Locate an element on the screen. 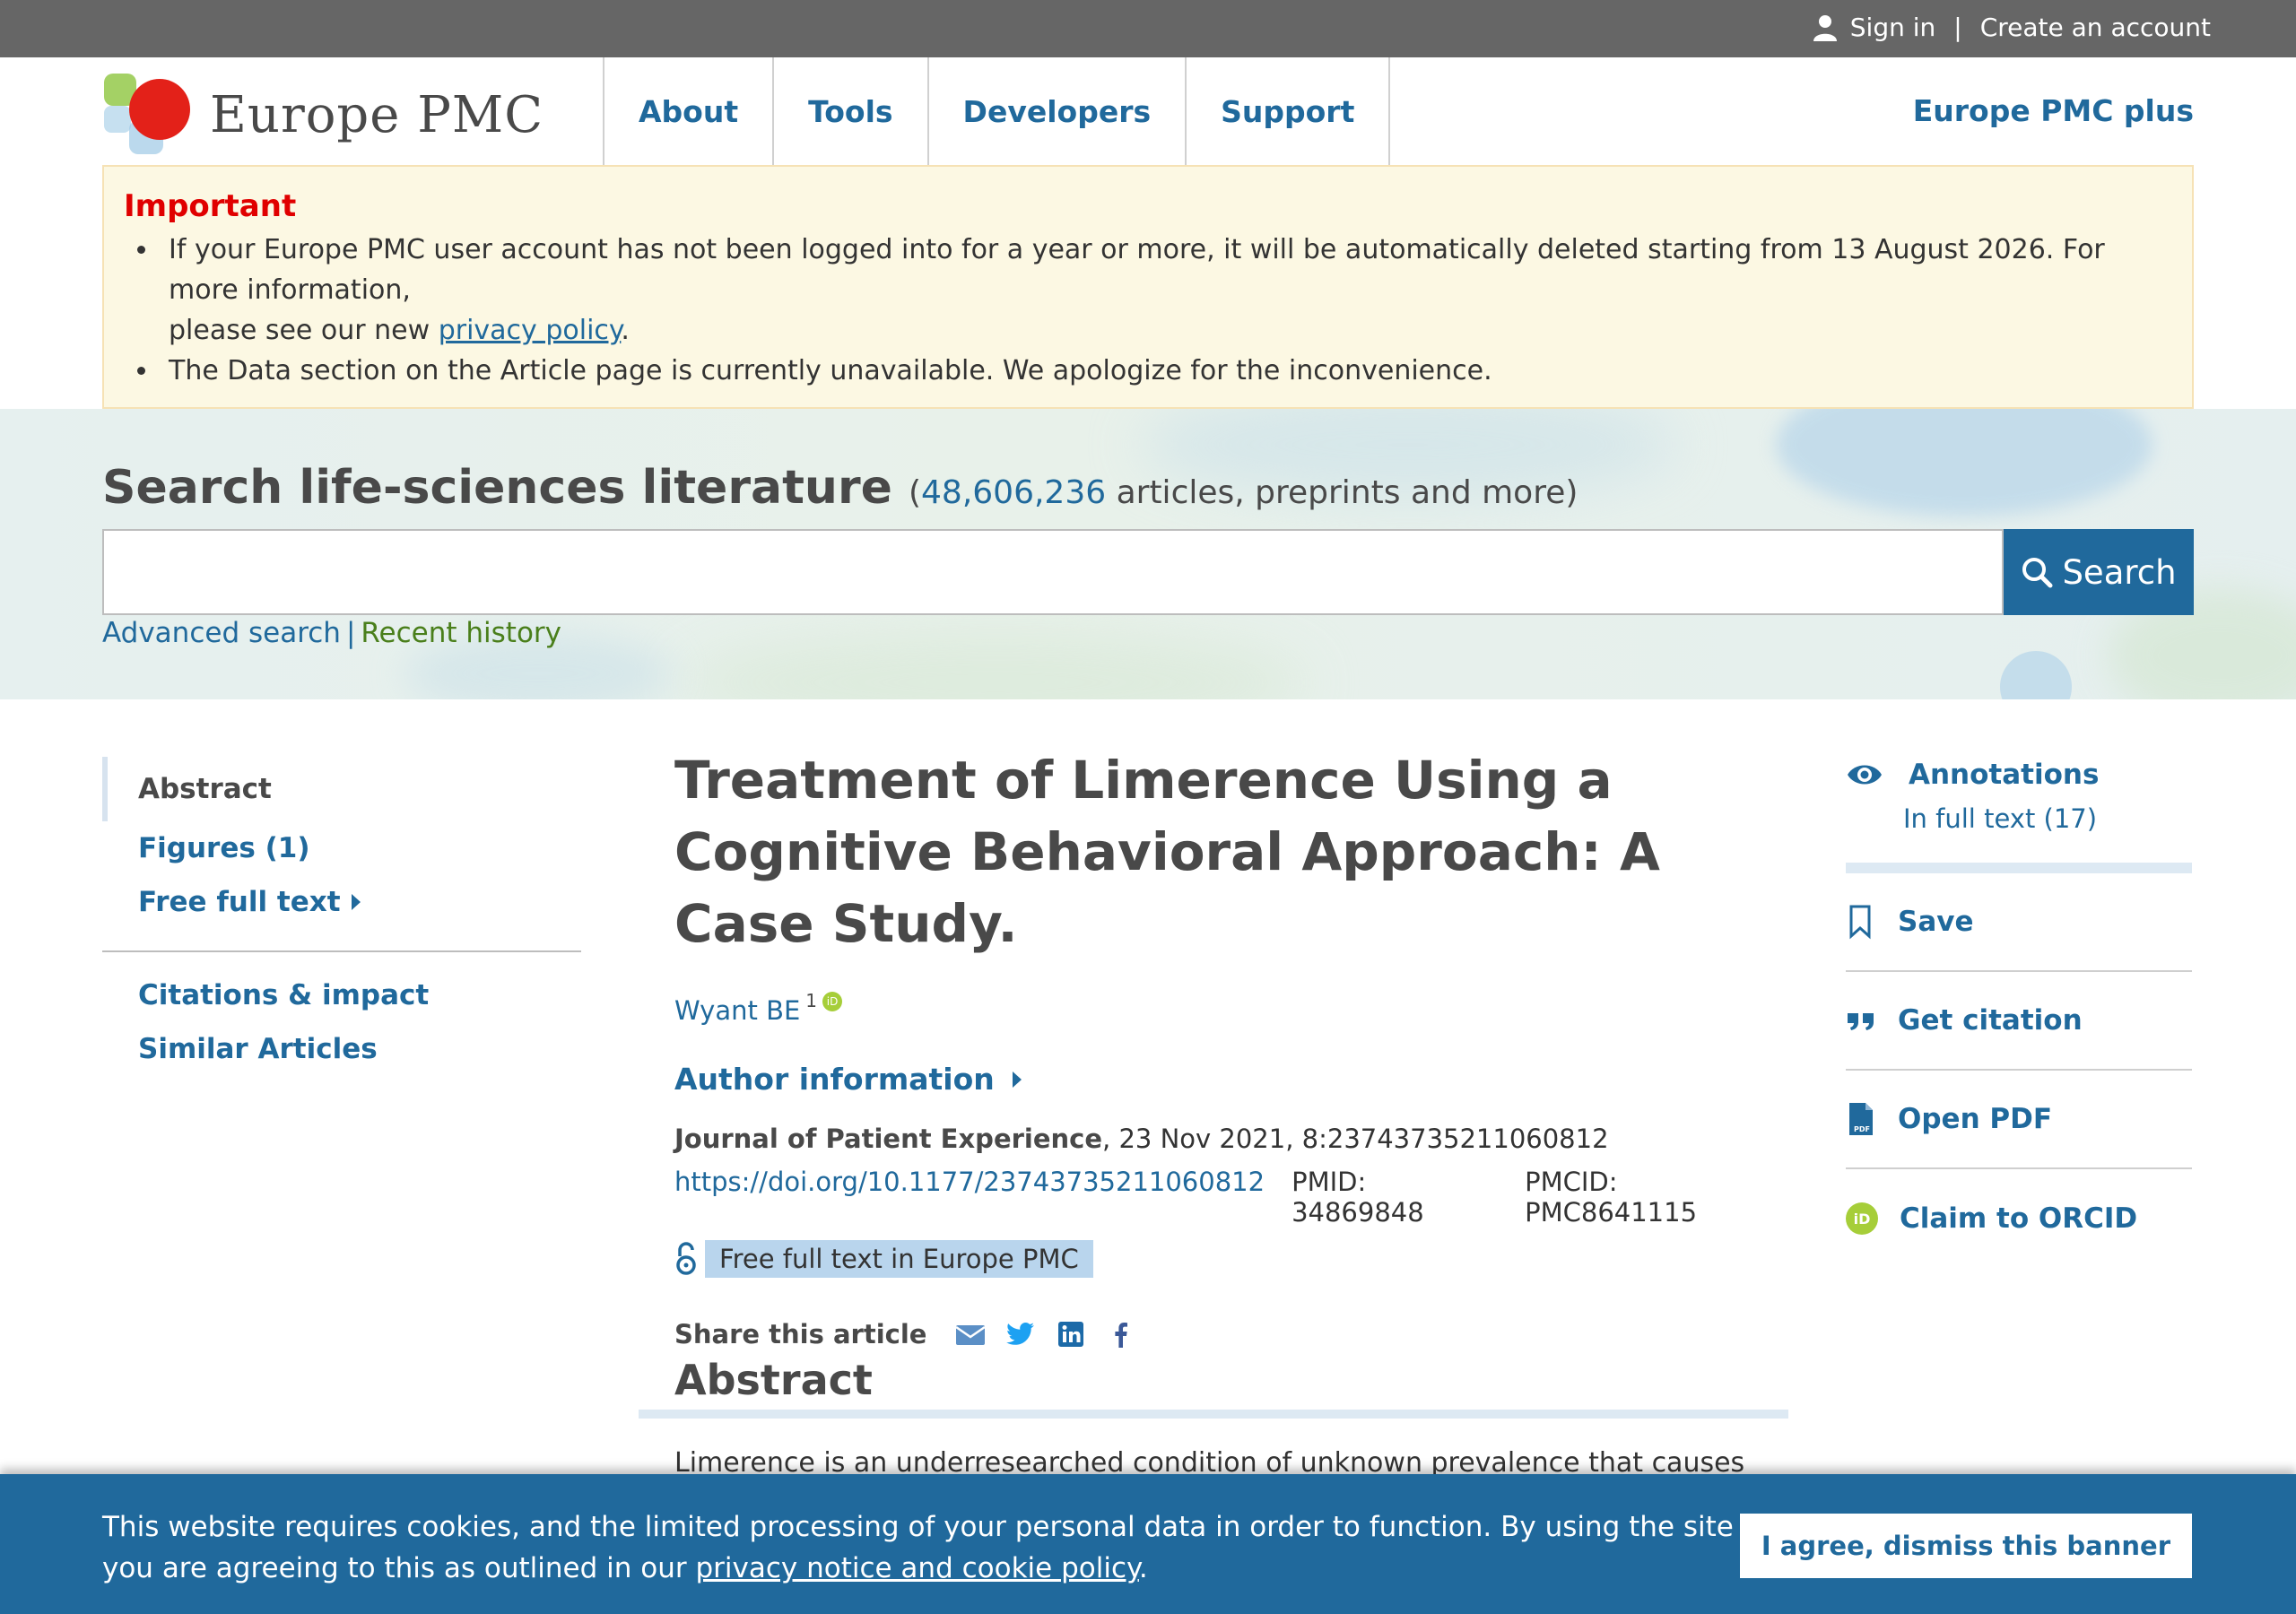 The width and height of the screenshot is (2296, 1614). claim-orcid-label: Claim to ORCID is located at coordinates (2019, 1218).